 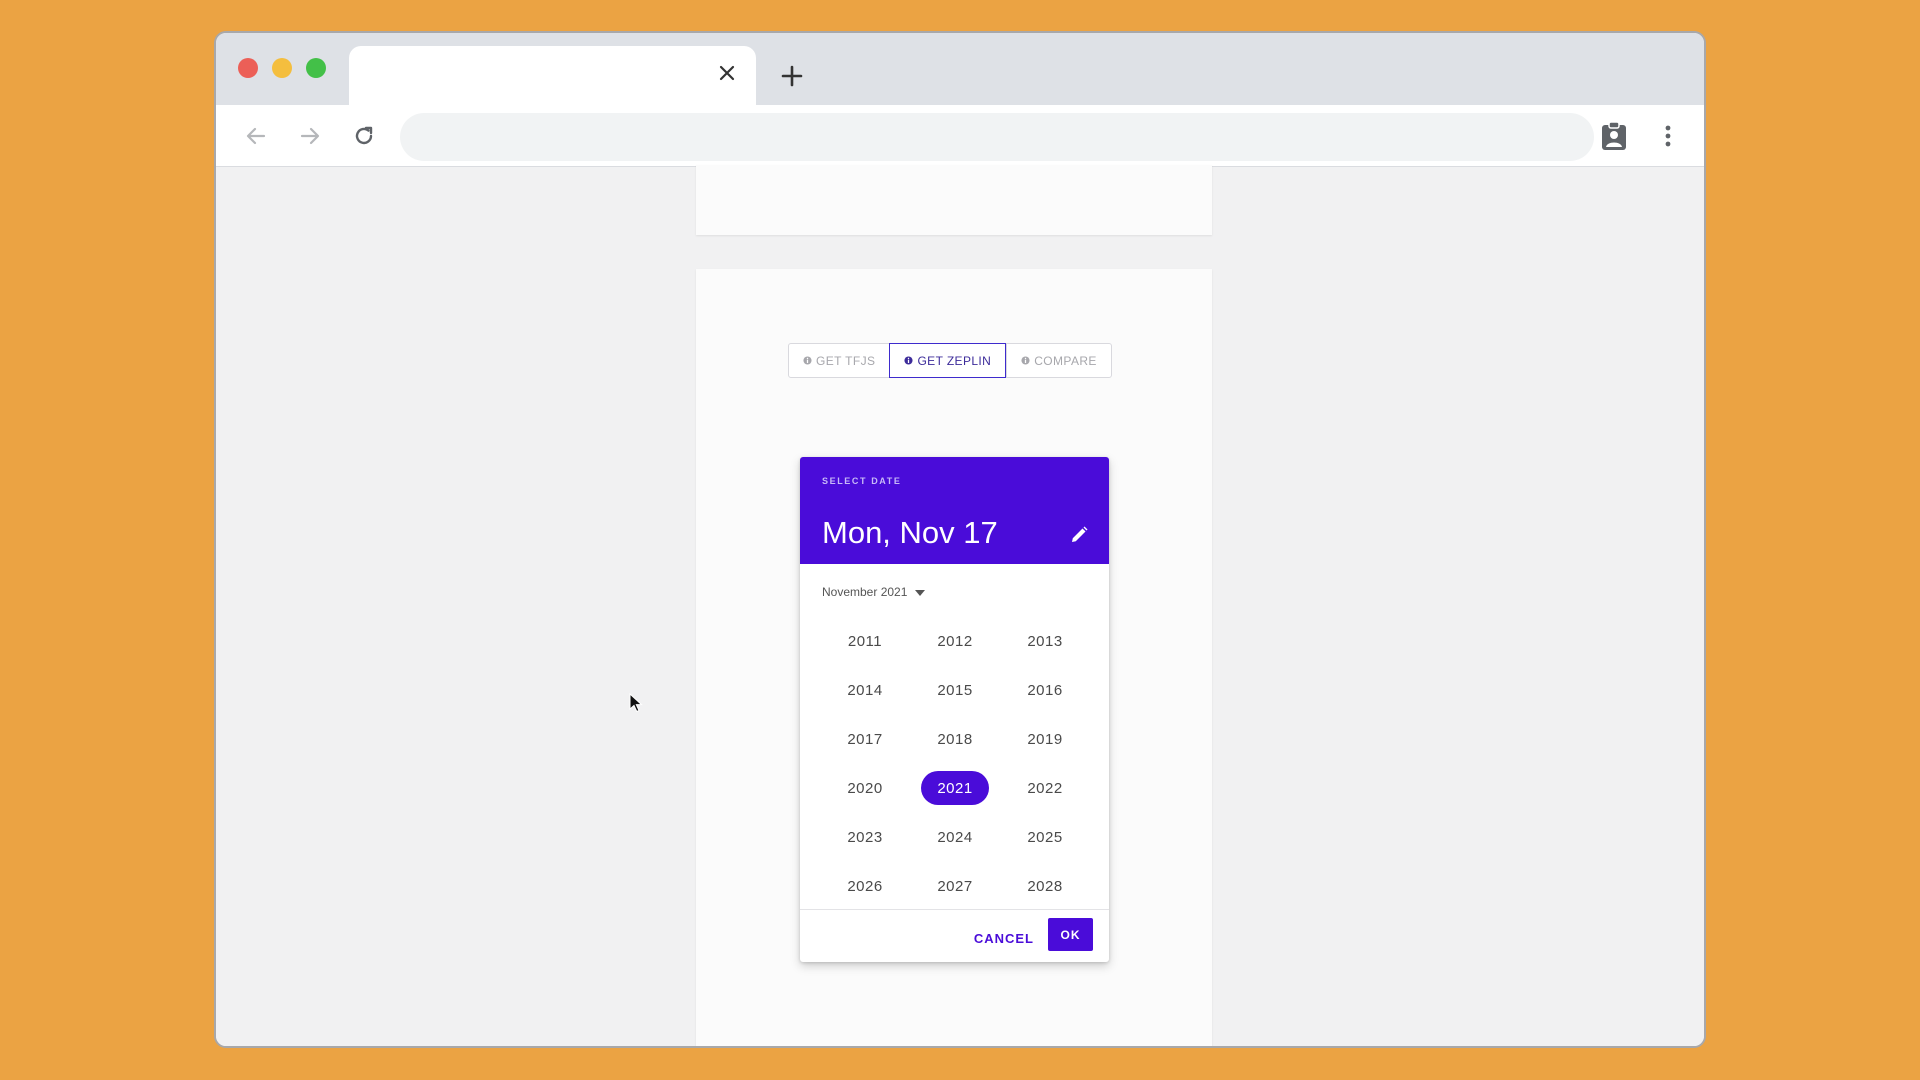 What do you see at coordinates (997, 137) in the screenshot?
I see `address-bar` at bounding box center [997, 137].